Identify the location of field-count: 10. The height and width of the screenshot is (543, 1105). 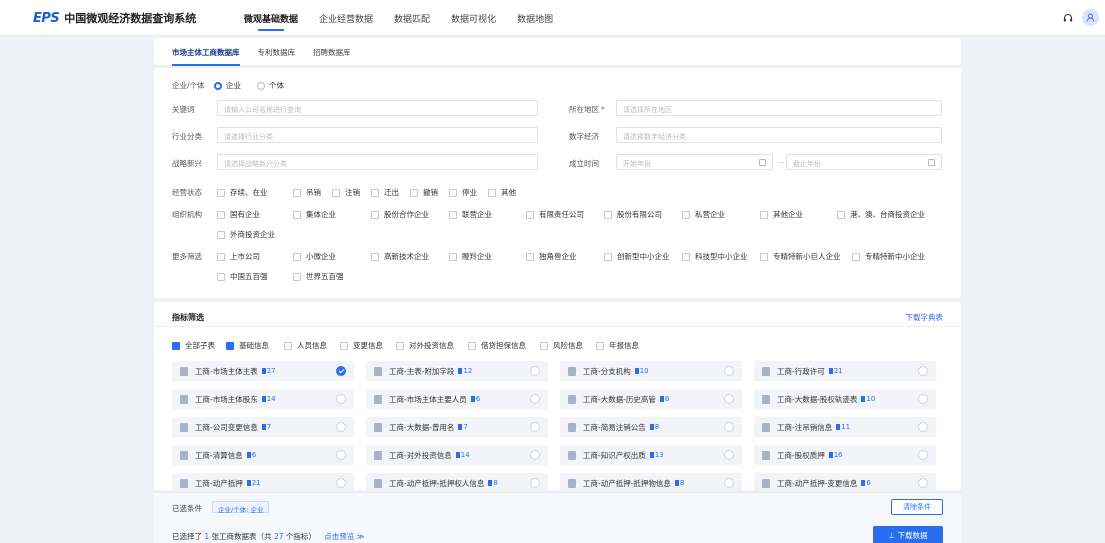
(642, 371).